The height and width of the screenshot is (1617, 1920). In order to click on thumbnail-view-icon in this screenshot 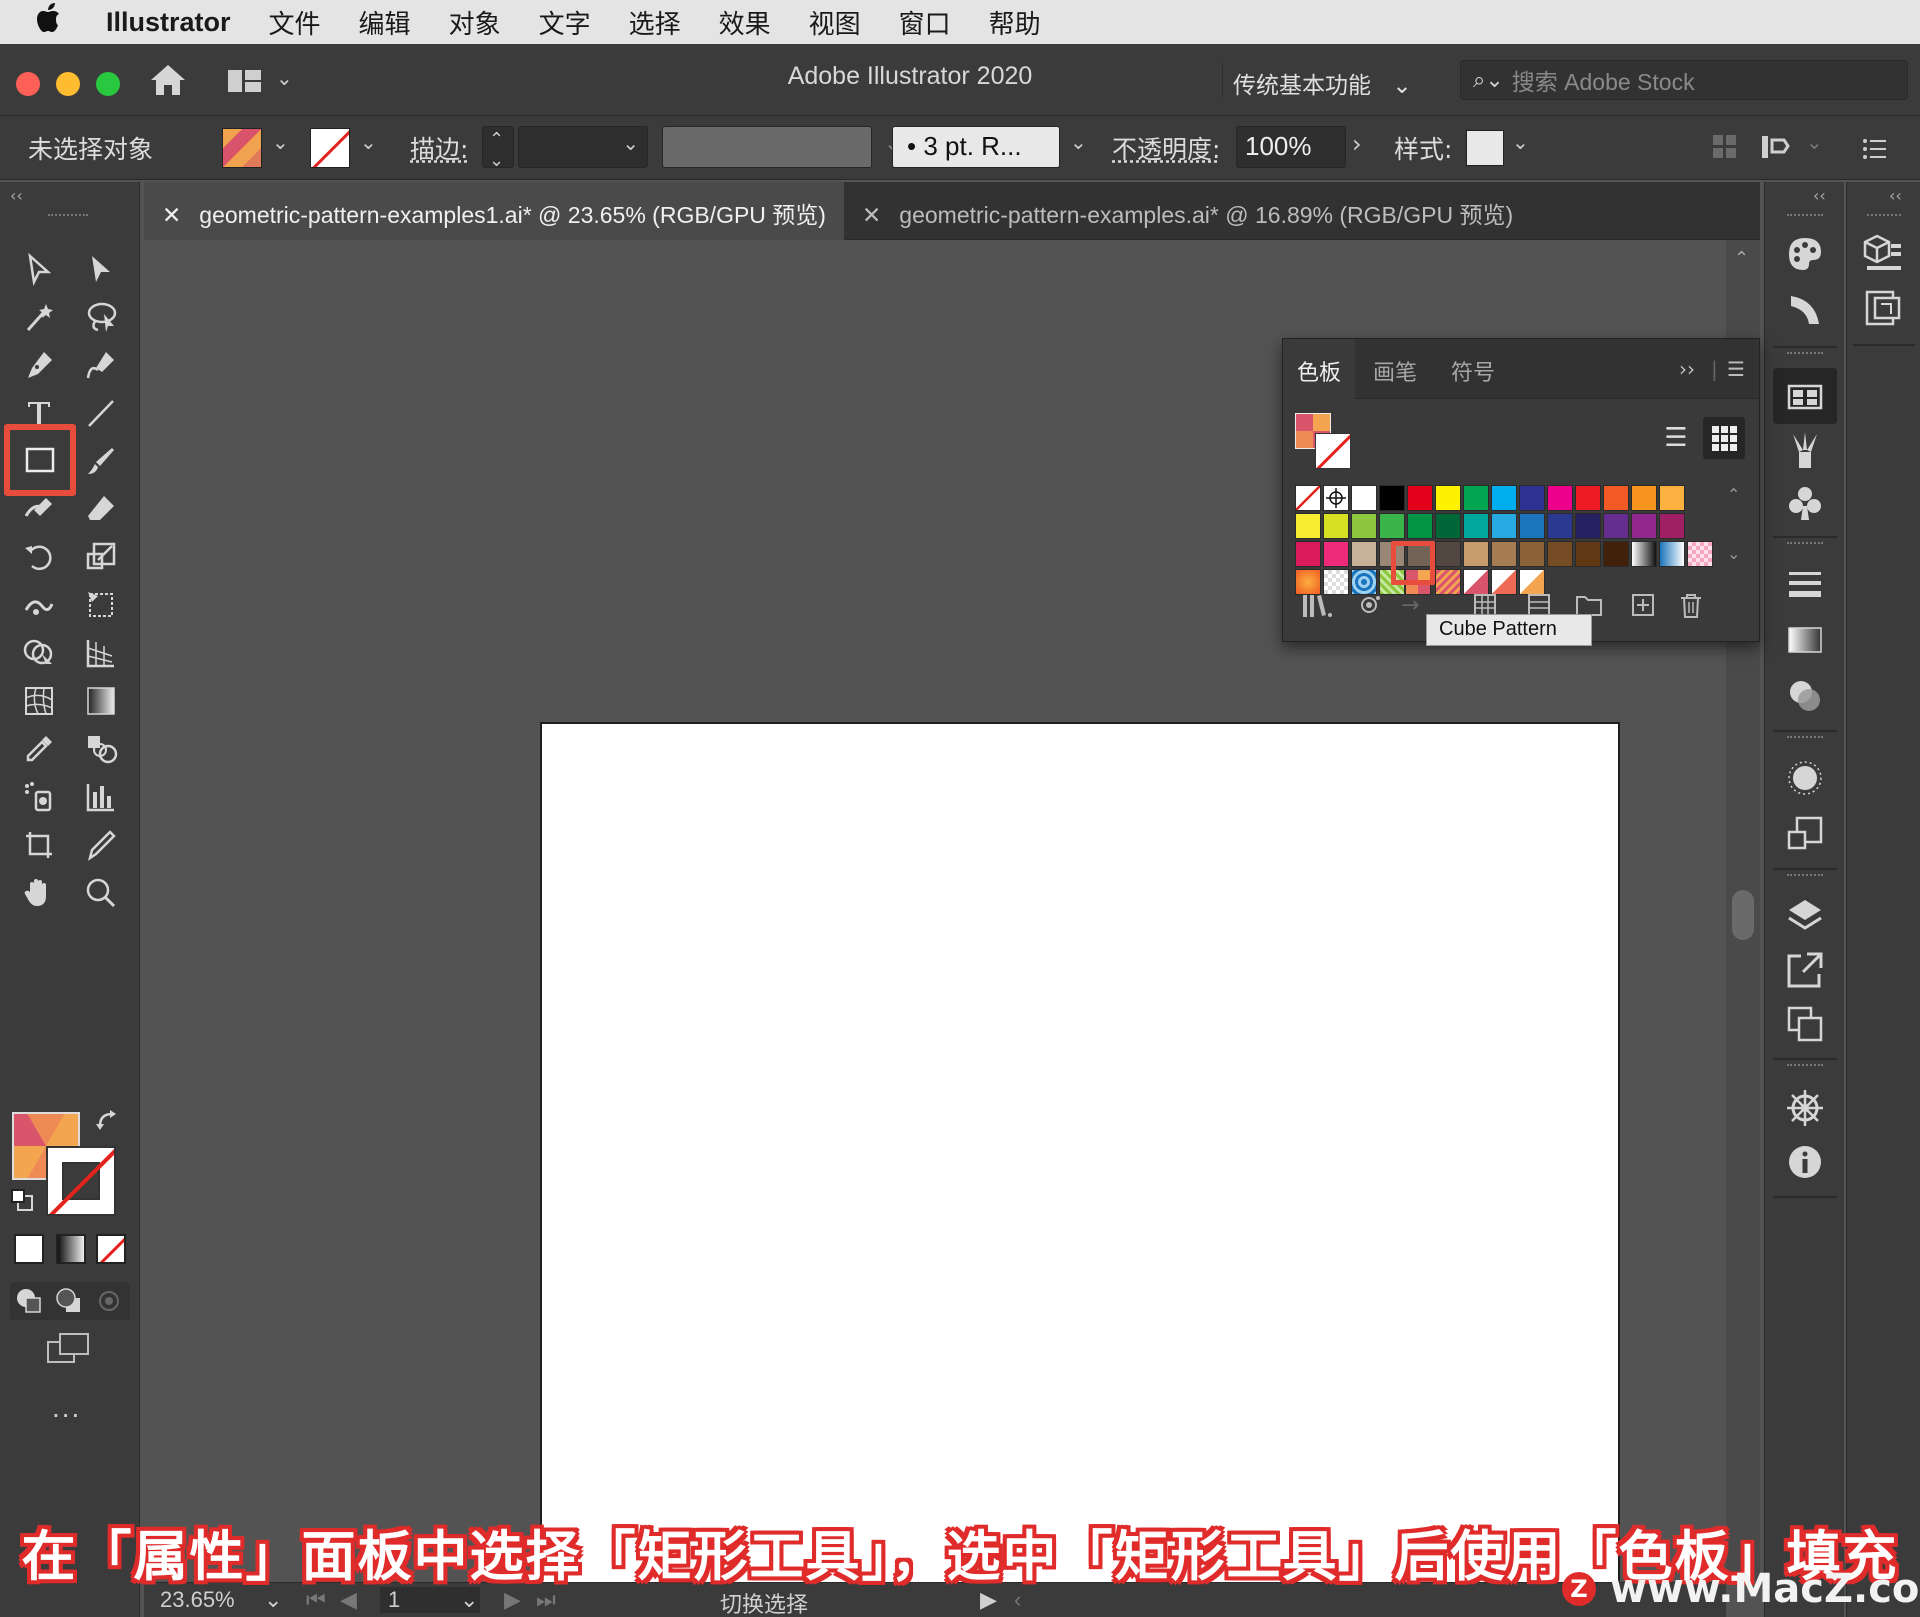, I will do `click(1724, 438)`.